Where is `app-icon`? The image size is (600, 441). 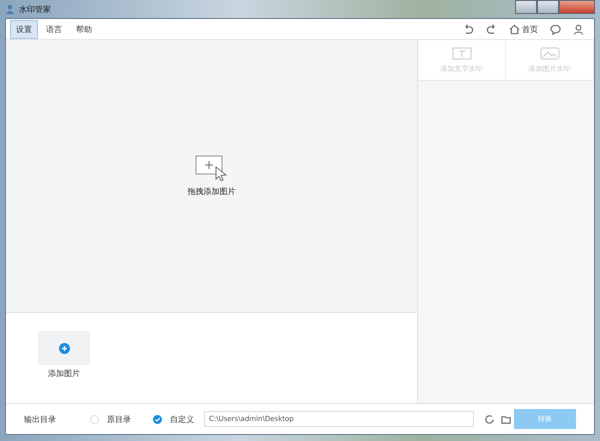 app-icon is located at coordinates (10, 9).